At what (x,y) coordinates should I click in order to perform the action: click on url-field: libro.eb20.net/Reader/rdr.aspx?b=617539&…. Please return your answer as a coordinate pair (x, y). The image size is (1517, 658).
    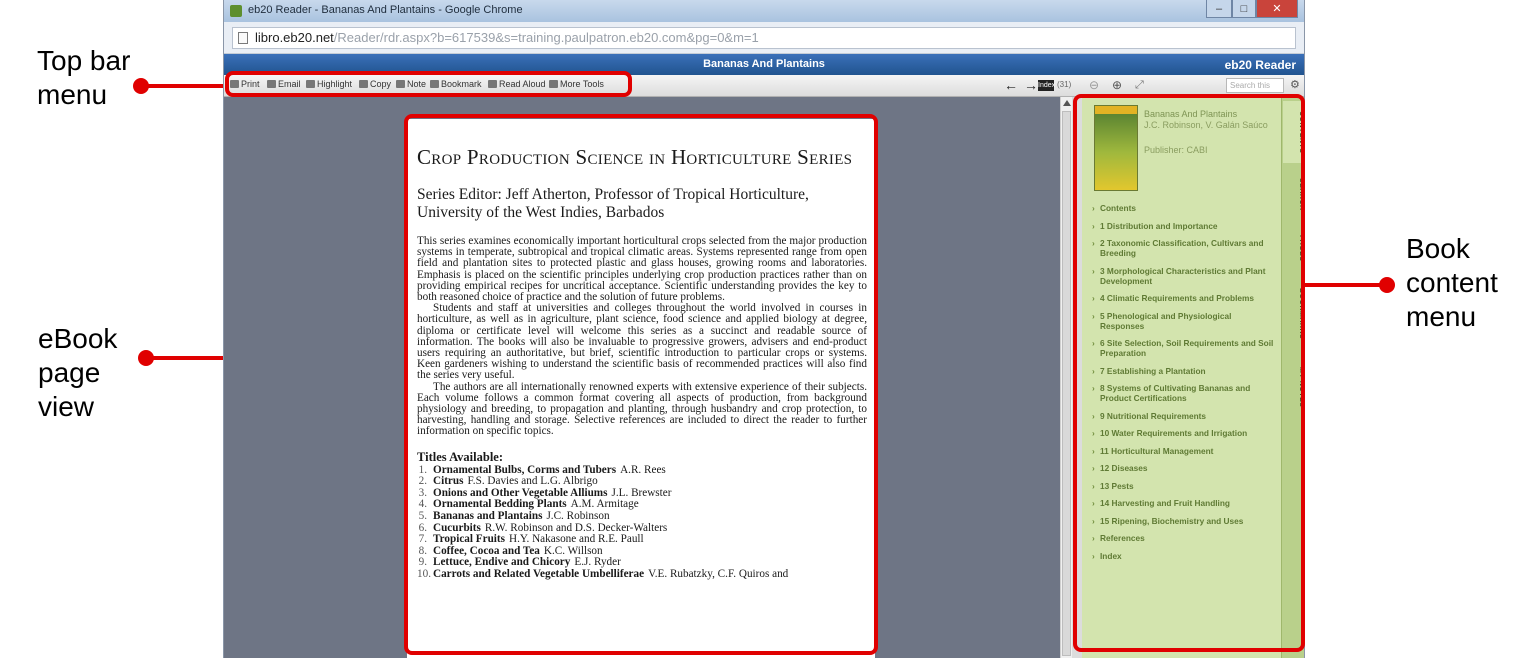
    Looking at the image, I should click on (764, 38).